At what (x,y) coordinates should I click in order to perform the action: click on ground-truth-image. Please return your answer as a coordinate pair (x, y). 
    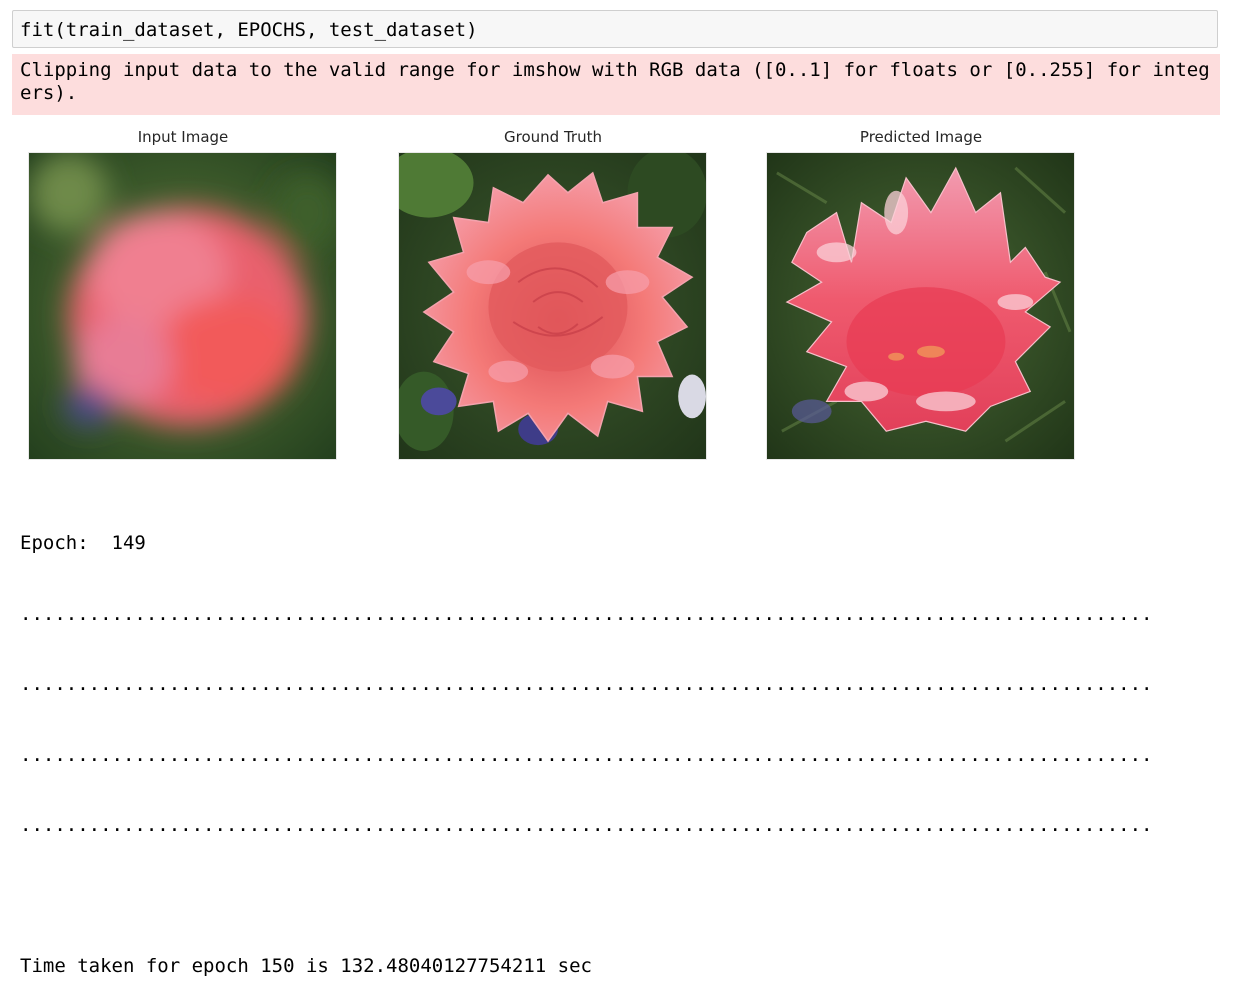
    Looking at the image, I should click on (552, 306).